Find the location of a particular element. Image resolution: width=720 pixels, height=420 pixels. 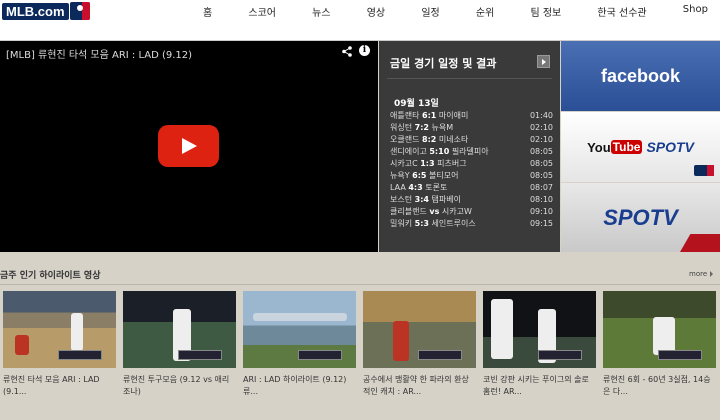

schedule-divider is located at coordinates (469, 78).